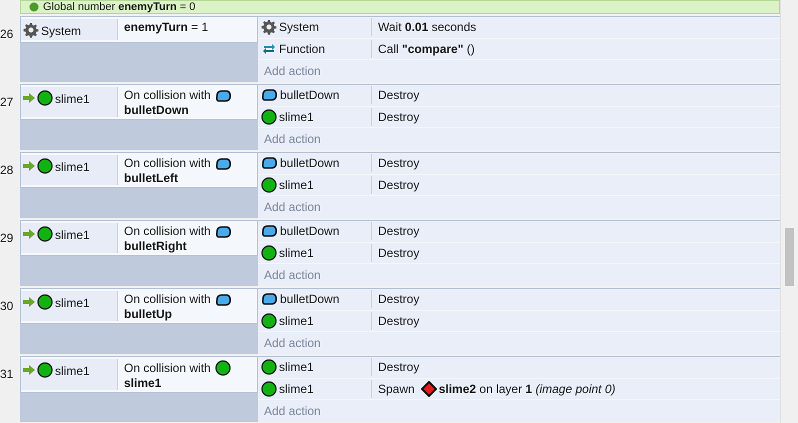 The height and width of the screenshot is (423, 798). I want to click on action-text: Spawn, so click(396, 389).